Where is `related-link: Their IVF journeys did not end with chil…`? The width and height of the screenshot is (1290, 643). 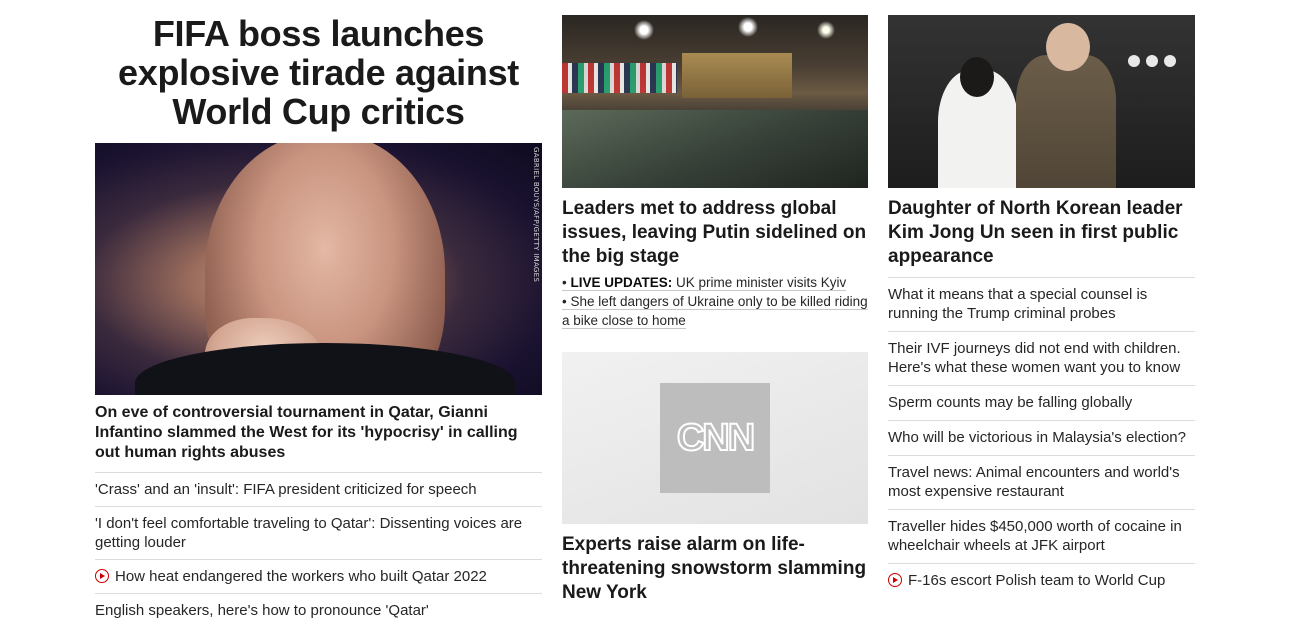 related-link: Their IVF journeys did not end with chil… is located at coordinates (1041, 359).